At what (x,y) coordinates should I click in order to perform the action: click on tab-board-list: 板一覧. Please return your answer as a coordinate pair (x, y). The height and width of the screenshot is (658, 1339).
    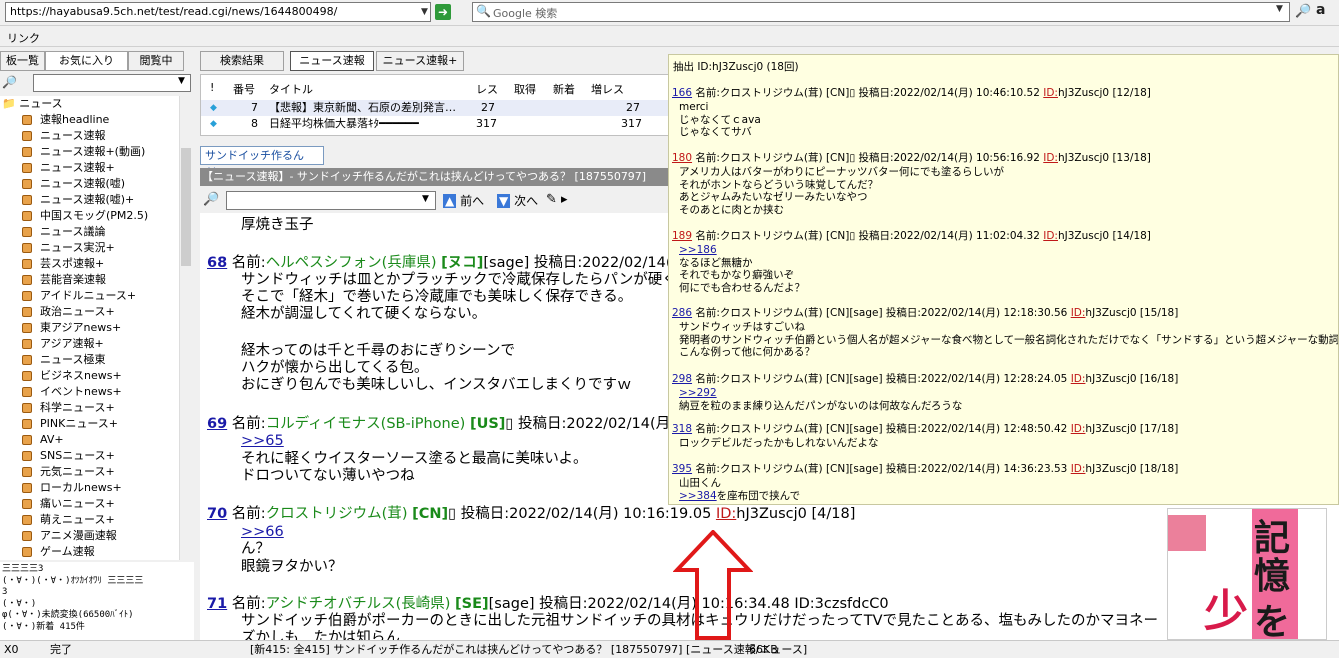
    Looking at the image, I should click on (22, 61).